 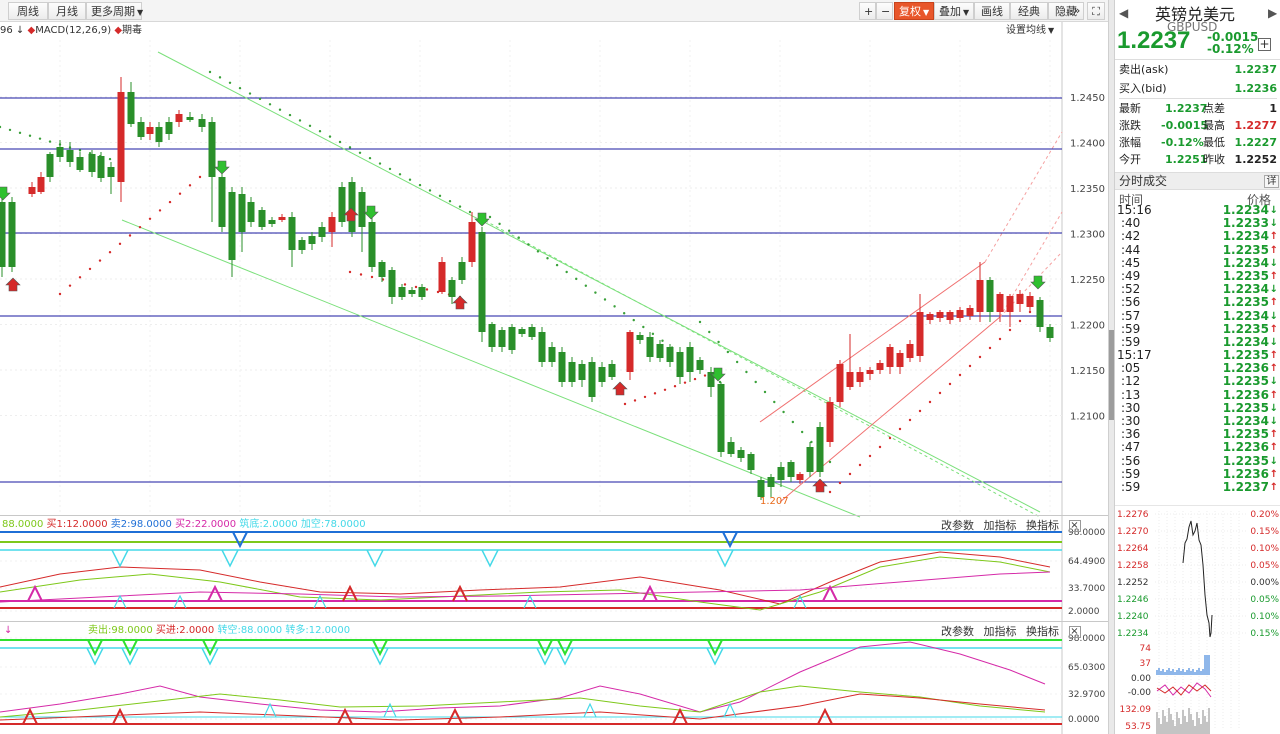 What do you see at coordinates (1271, 181) in the screenshot?
I see `detail-button: 详` at bounding box center [1271, 181].